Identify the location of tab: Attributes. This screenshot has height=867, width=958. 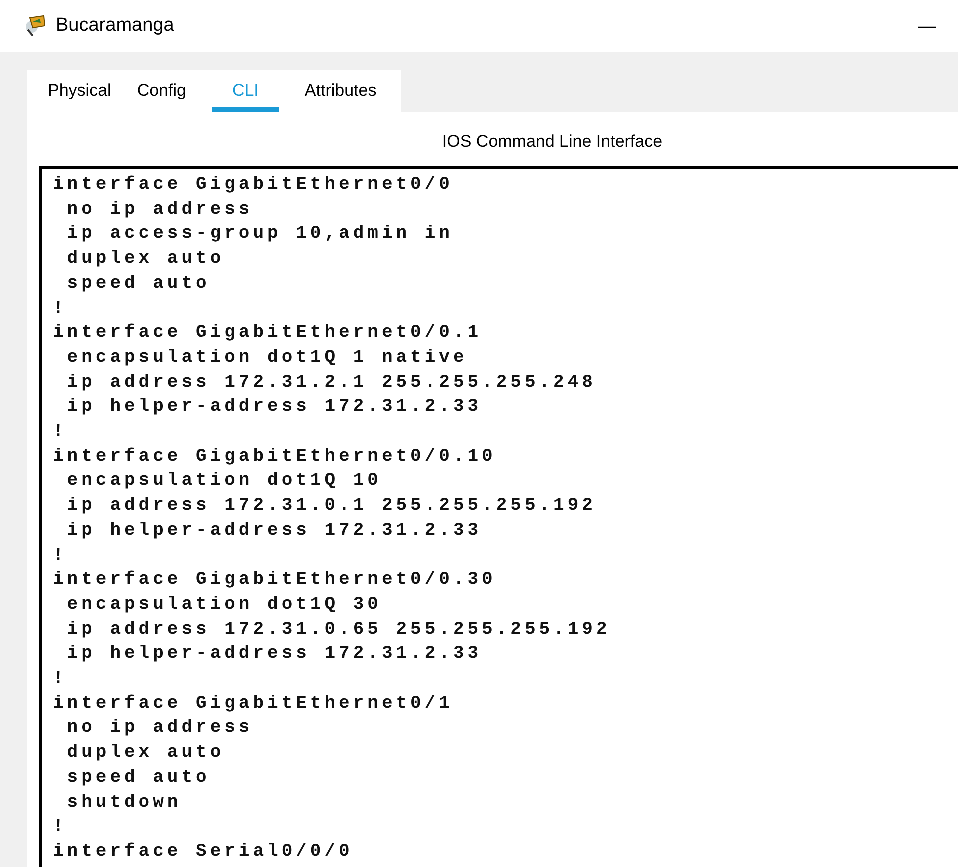
(340, 91).